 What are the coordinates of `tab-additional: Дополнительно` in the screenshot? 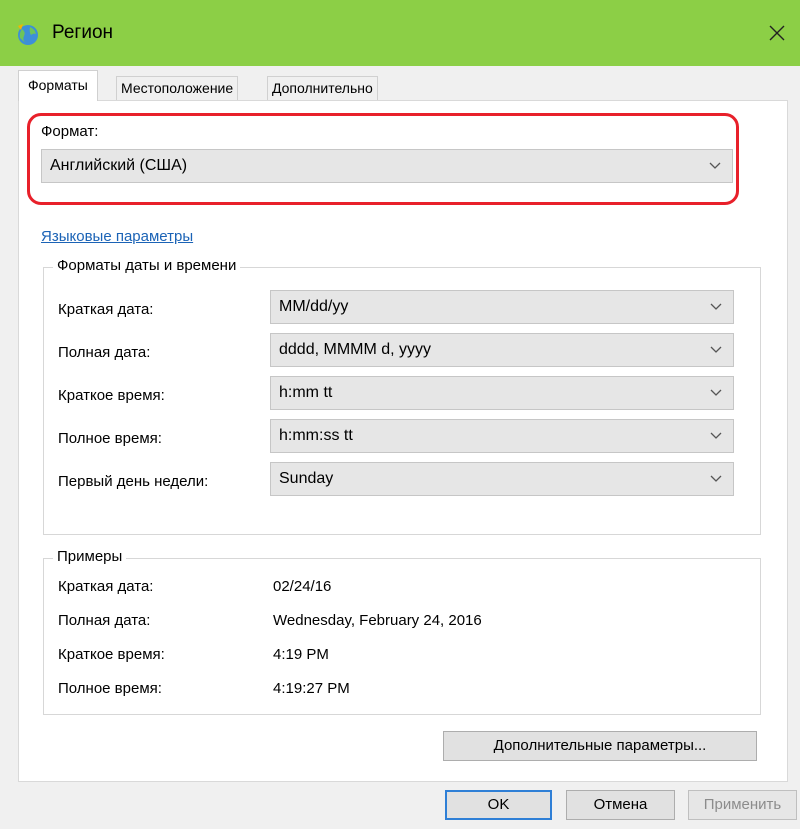 It's located at (322, 88).